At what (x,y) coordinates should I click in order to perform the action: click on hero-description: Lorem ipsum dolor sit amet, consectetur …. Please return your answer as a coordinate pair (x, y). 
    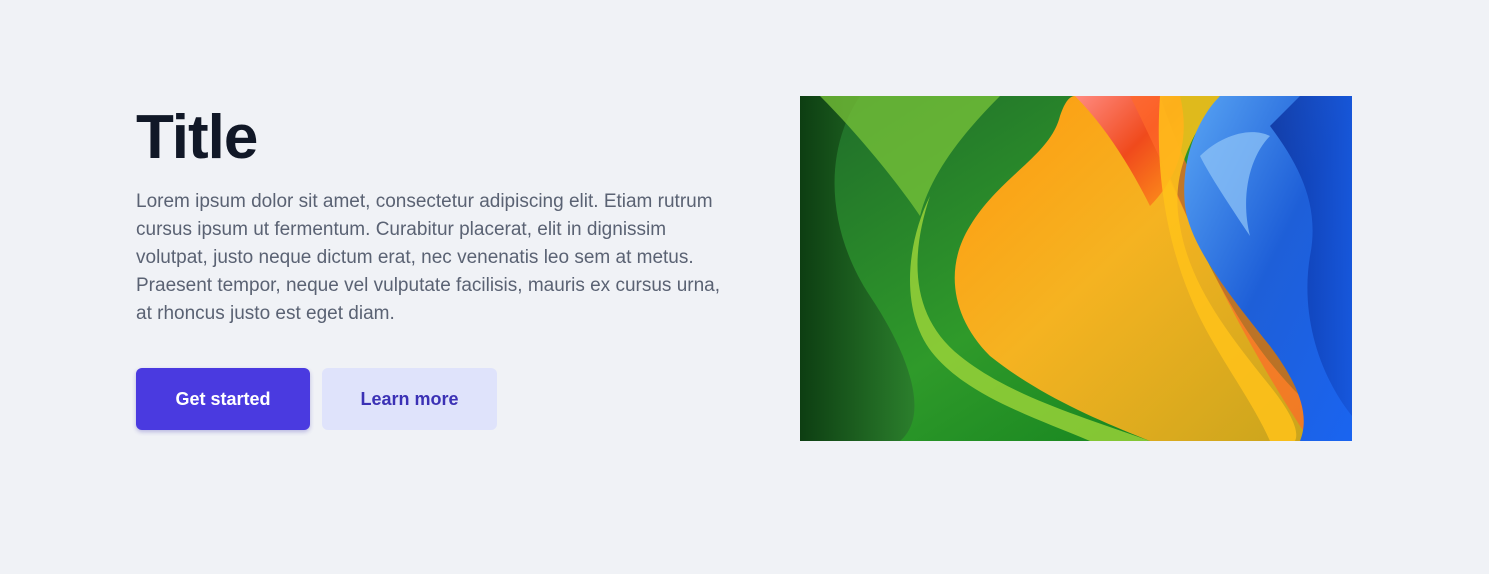
    Looking at the image, I should click on (428, 257).